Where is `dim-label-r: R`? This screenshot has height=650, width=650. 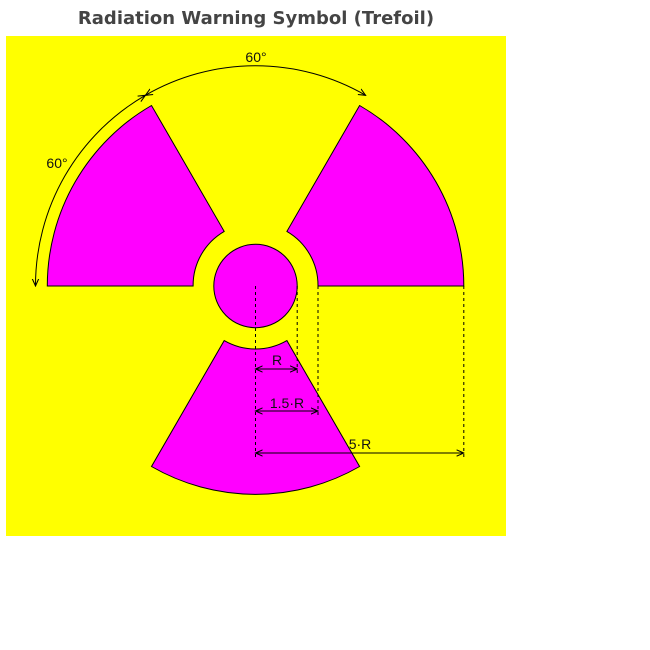 dim-label-r: R is located at coordinates (277, 360).